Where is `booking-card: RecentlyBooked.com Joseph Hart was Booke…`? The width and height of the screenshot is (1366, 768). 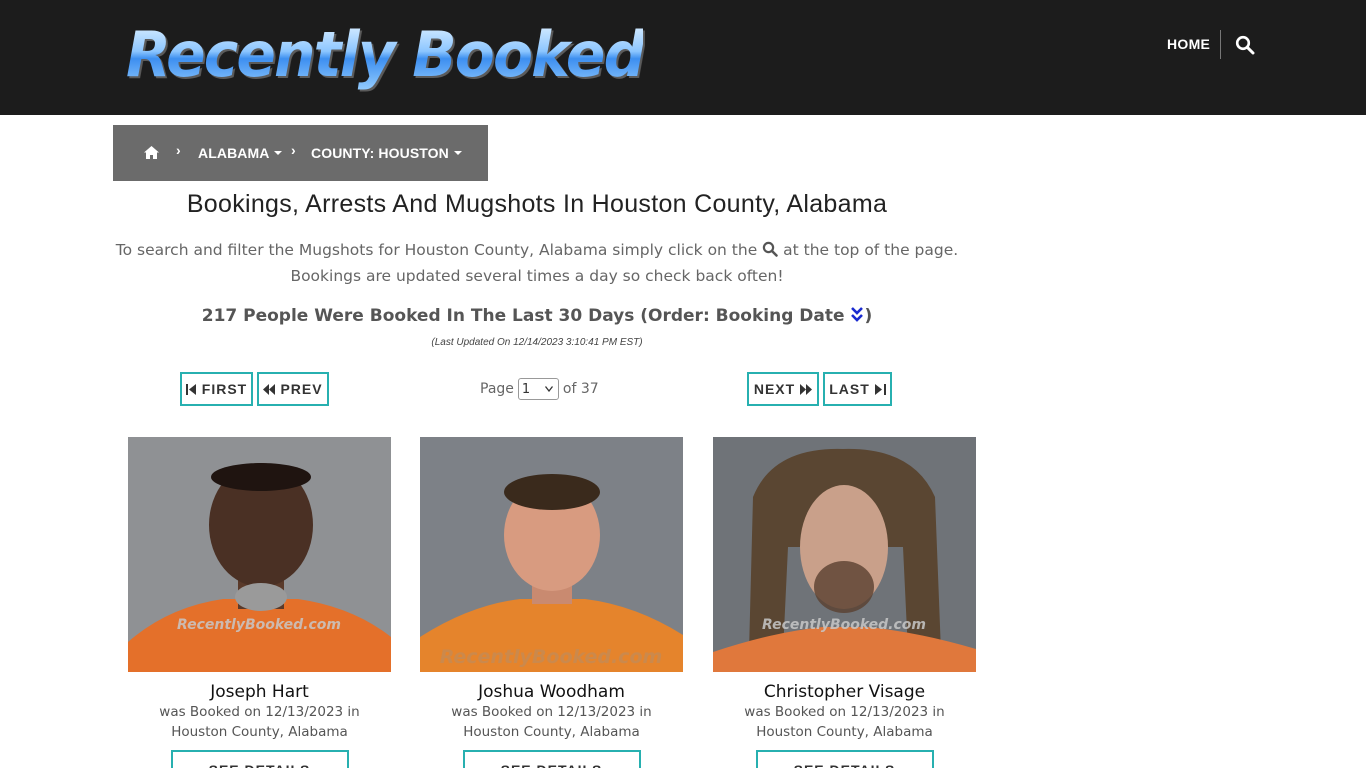 booking-card: RecentlyBooked.com Joseph Hart was Booke… is located at coordinates (259, 602).